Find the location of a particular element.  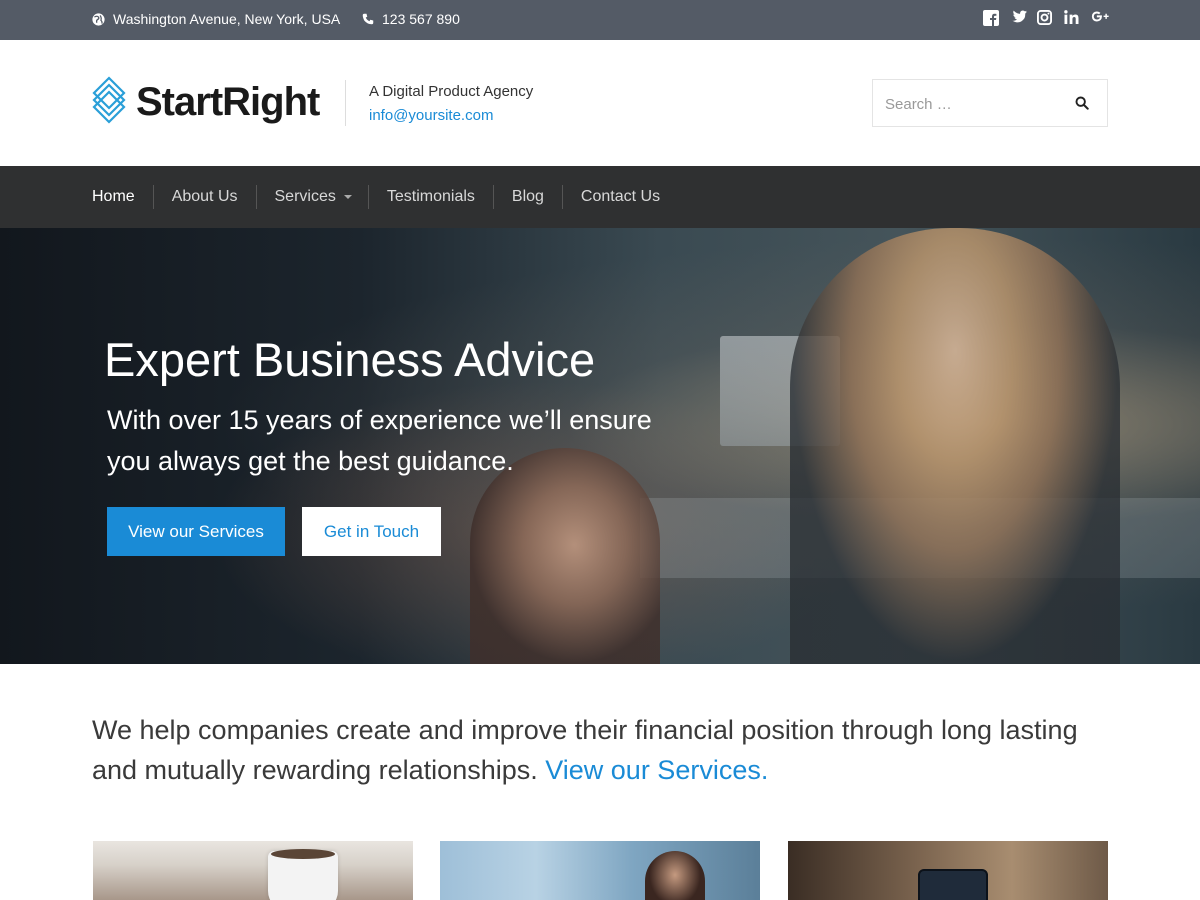

search-icon is located at coordinates (1083, 104).